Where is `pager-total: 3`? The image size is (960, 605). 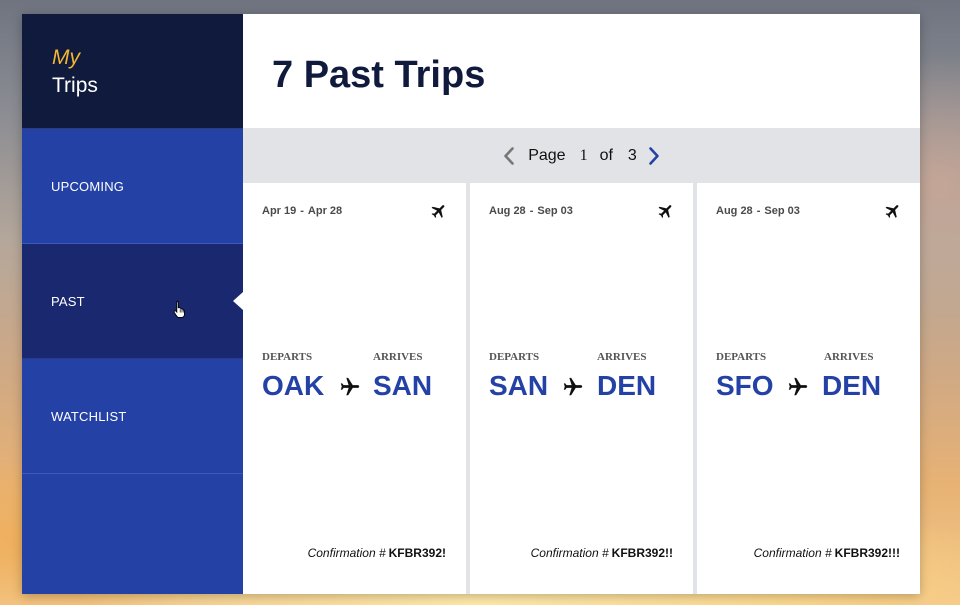
pager-total: 3 is located at coordinates (632, 155).